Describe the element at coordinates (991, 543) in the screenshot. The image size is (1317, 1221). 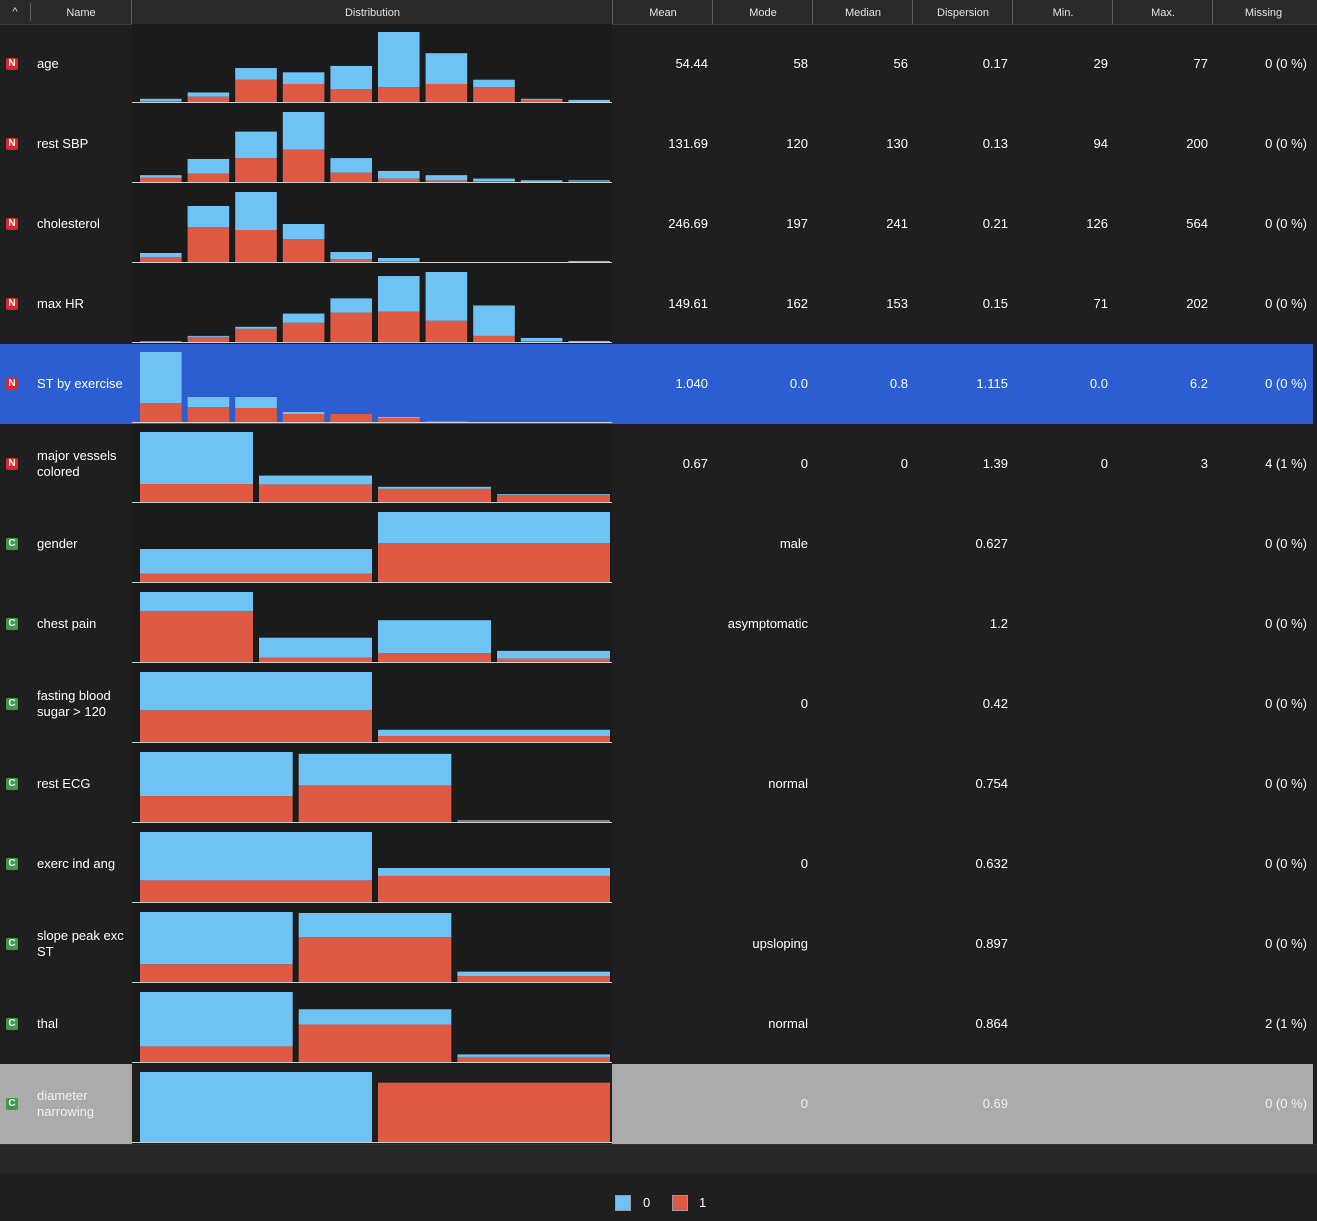
I see `dispersion-value: 0.627` at that location.